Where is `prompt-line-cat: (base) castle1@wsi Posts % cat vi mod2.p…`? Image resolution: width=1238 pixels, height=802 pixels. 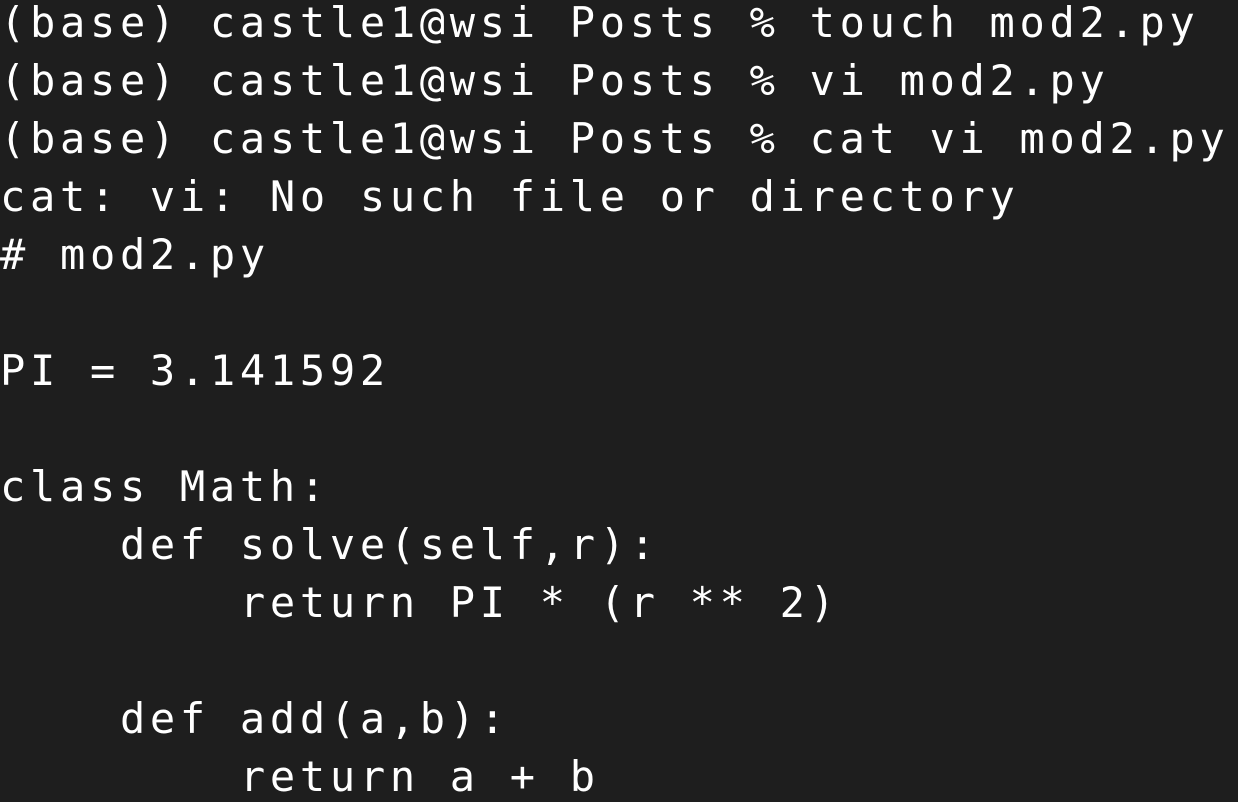 prompt-line-cat: (base) castle1@wsi Posts % cat vi mod2.p… is located at coordinates (615, 138).